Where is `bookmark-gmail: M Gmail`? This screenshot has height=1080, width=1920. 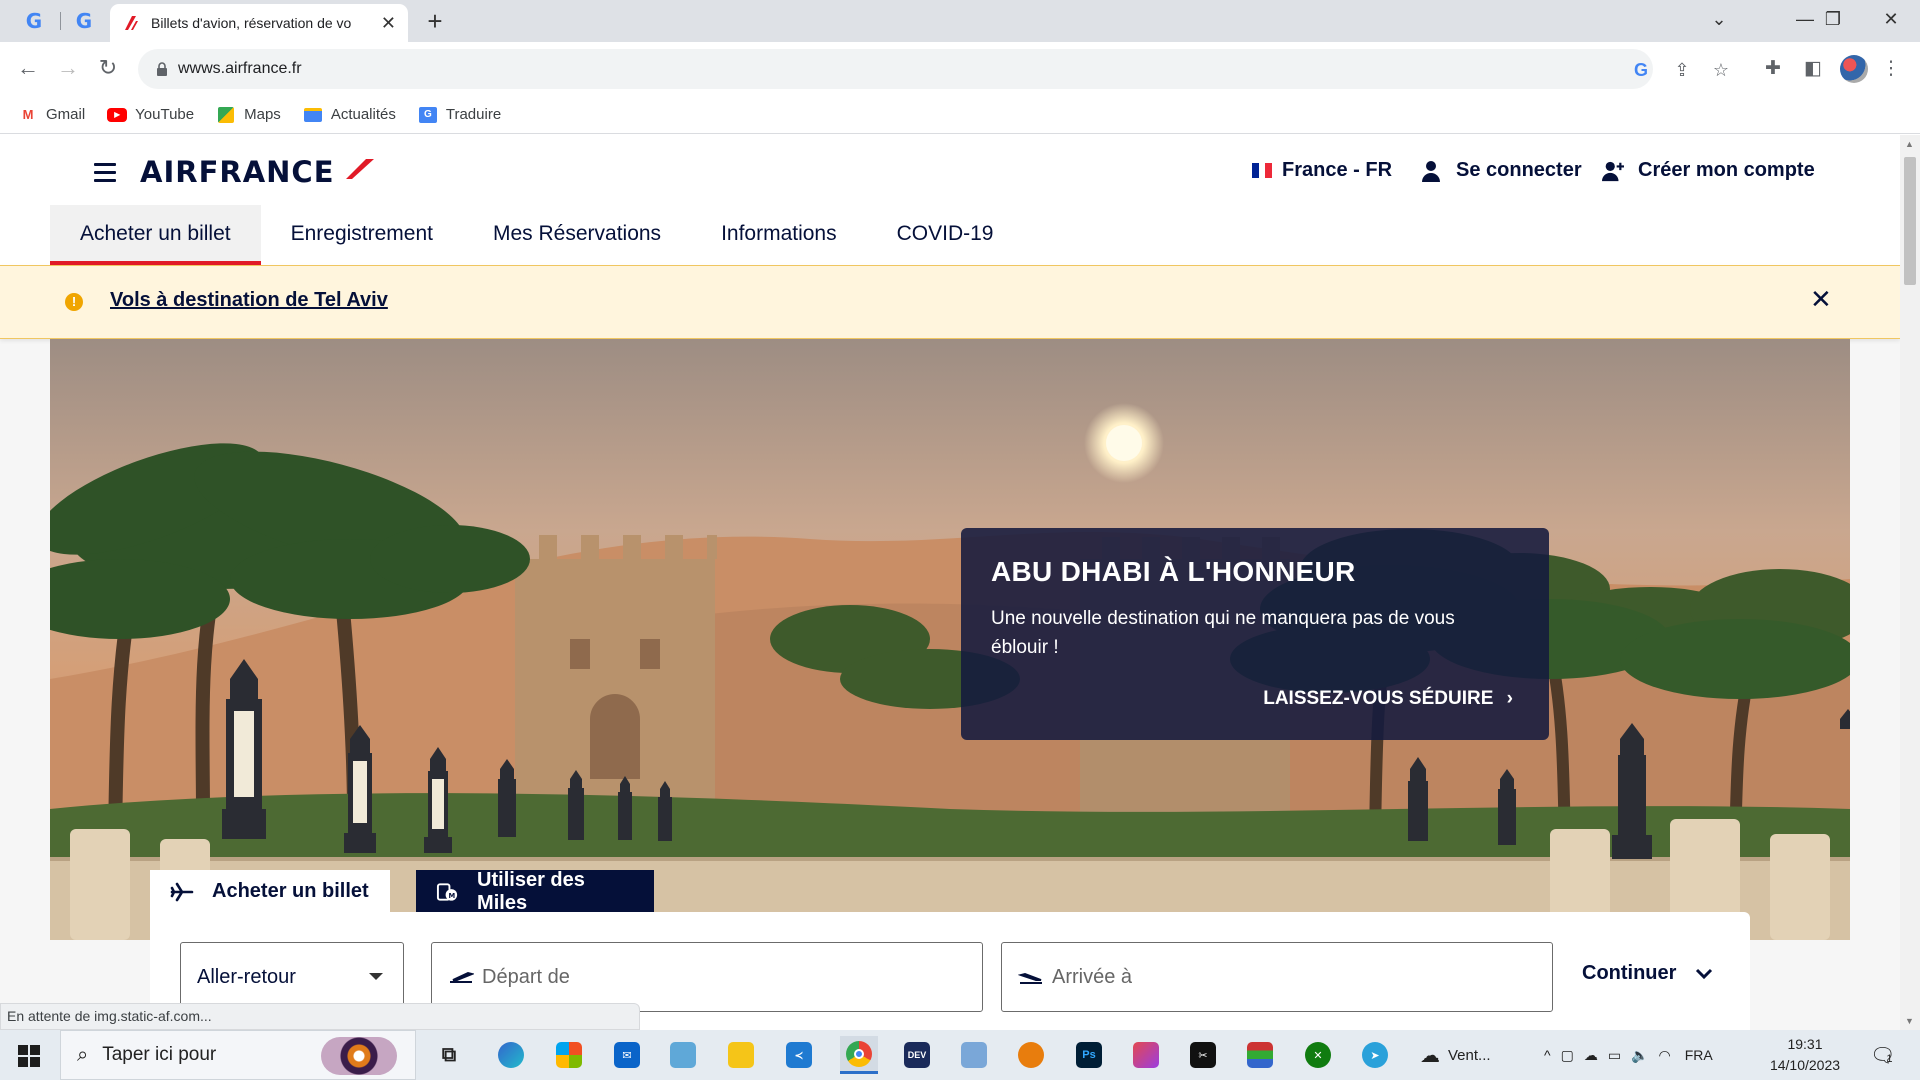
bookmark-gmail: M Gmail is located at coordinates (52, 114).